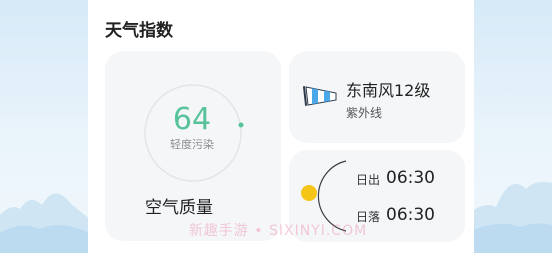 The height and width of the screenshot is (253, 552). I want to click on sunrise-label: 日出, so click(368, 180).